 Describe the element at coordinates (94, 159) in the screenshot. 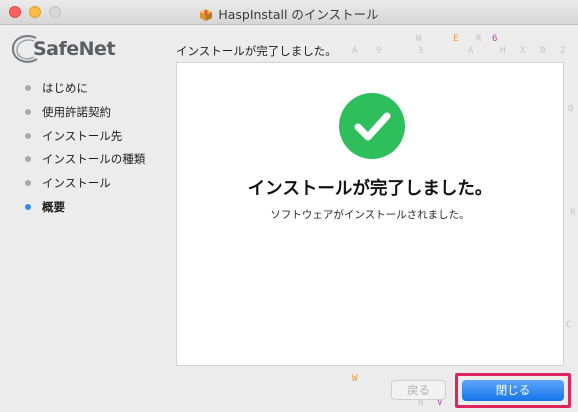

I see `step-label: インストールの種類` at that location.